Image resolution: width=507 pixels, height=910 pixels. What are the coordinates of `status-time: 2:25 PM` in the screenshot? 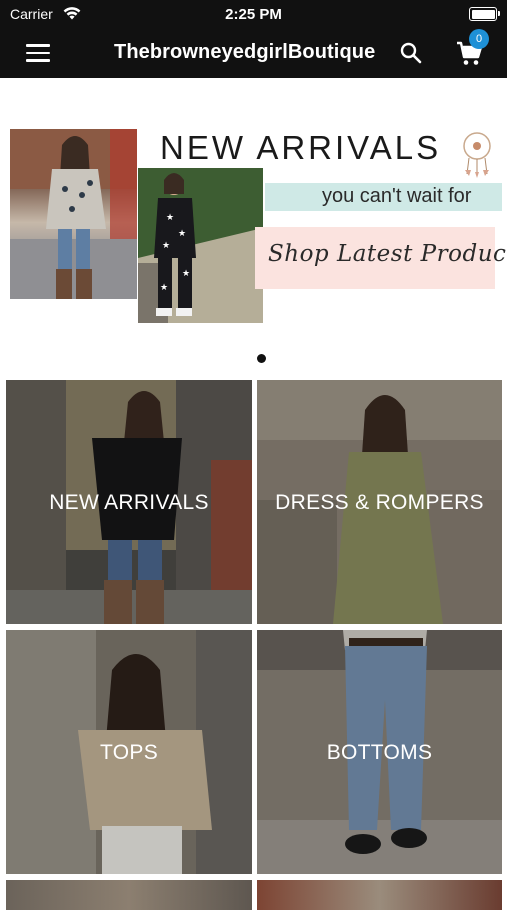 It's located at (253, 14).